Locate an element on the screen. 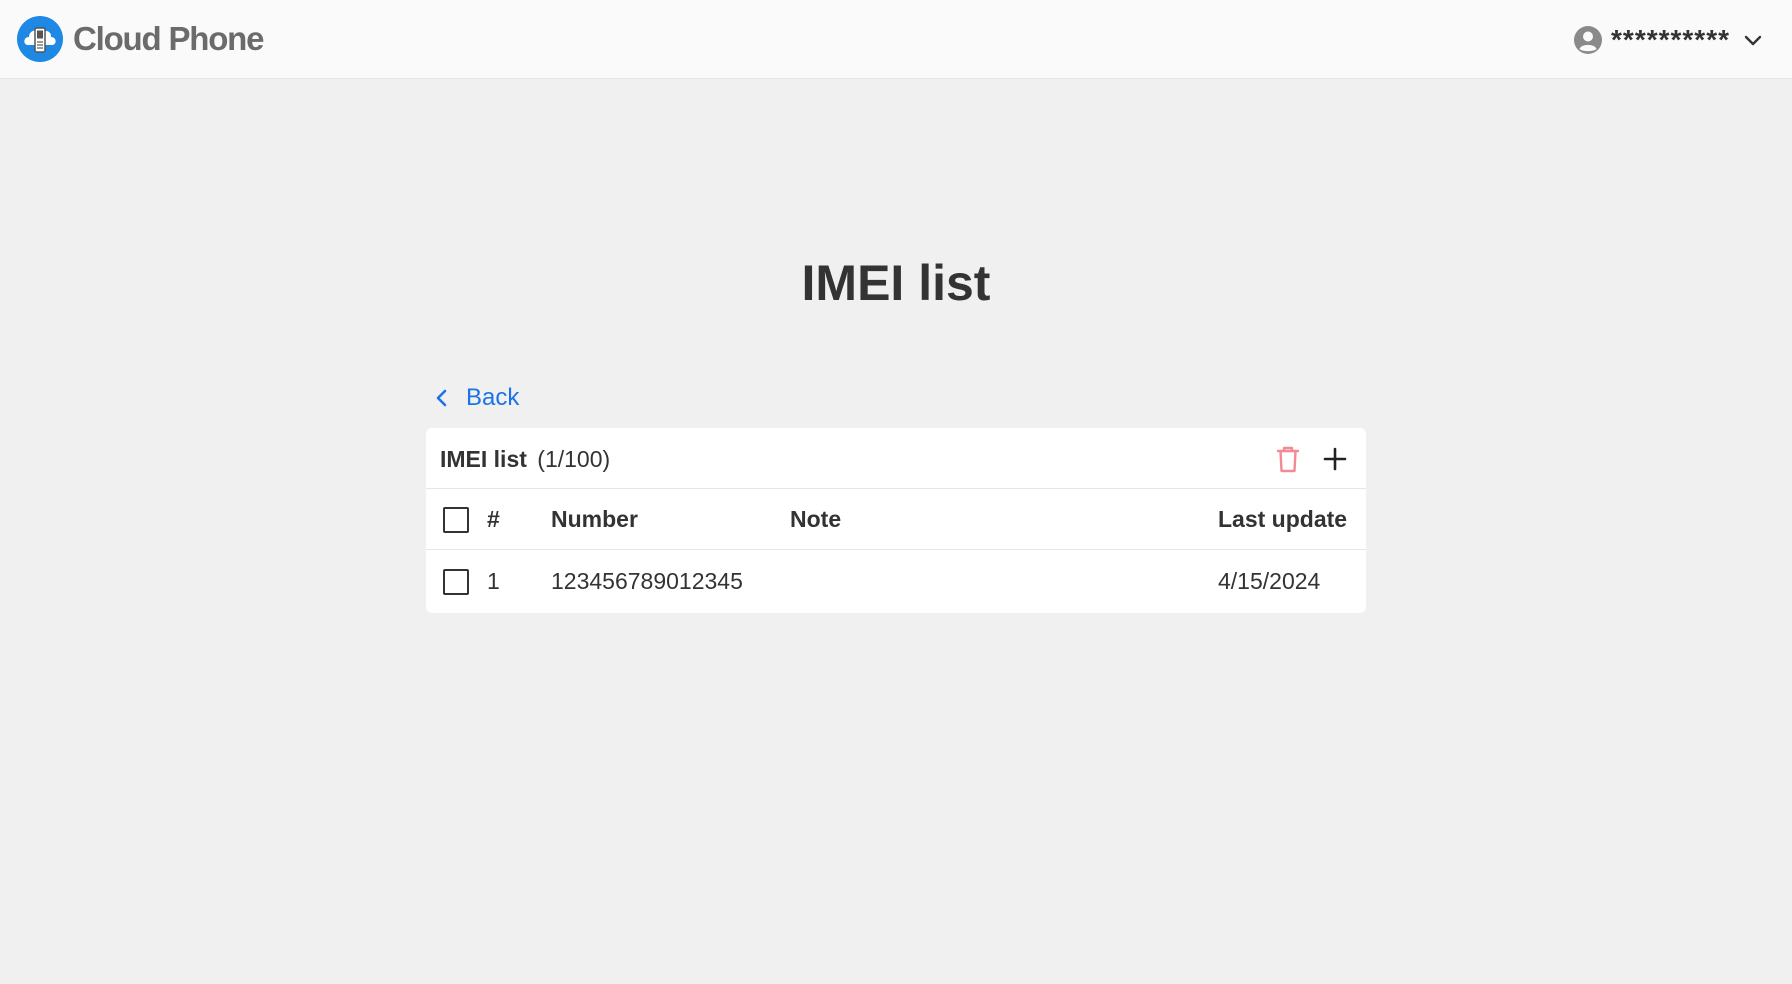  column-header-last-update: Last update is located at coordinates (1282, 519).